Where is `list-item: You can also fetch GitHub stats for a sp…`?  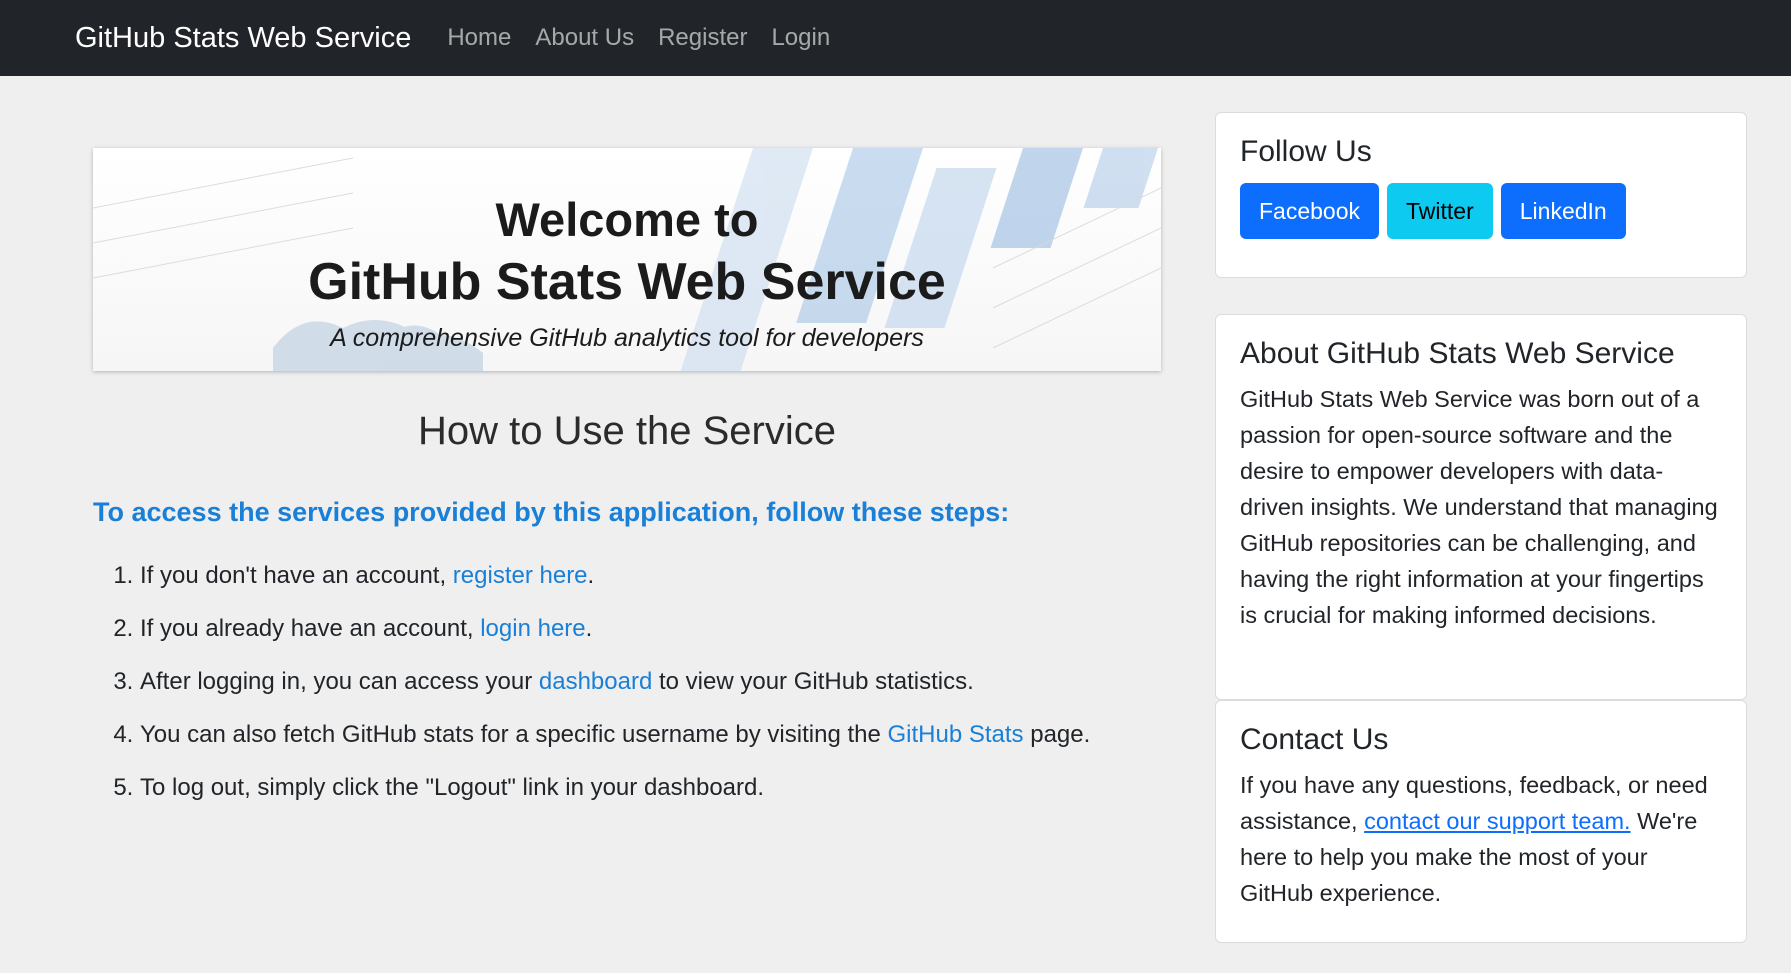
list-item: You can also fetch GitHub stats for a sp… is located at coordinates (650, 735).